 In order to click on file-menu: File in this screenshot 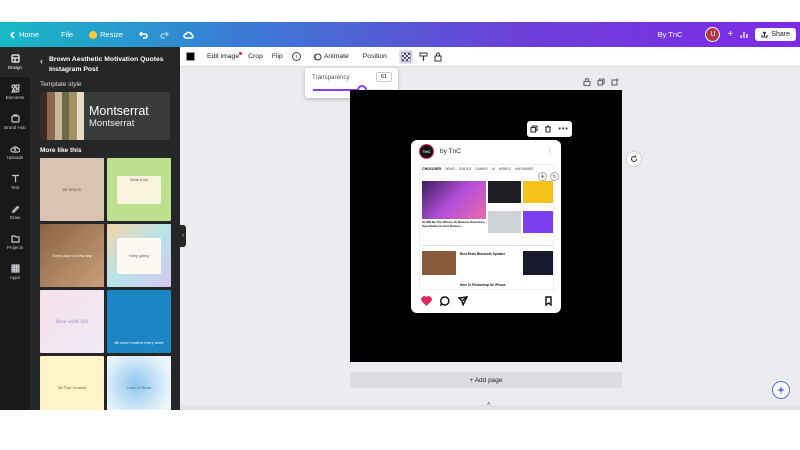, I will do `click(67, 34)`.